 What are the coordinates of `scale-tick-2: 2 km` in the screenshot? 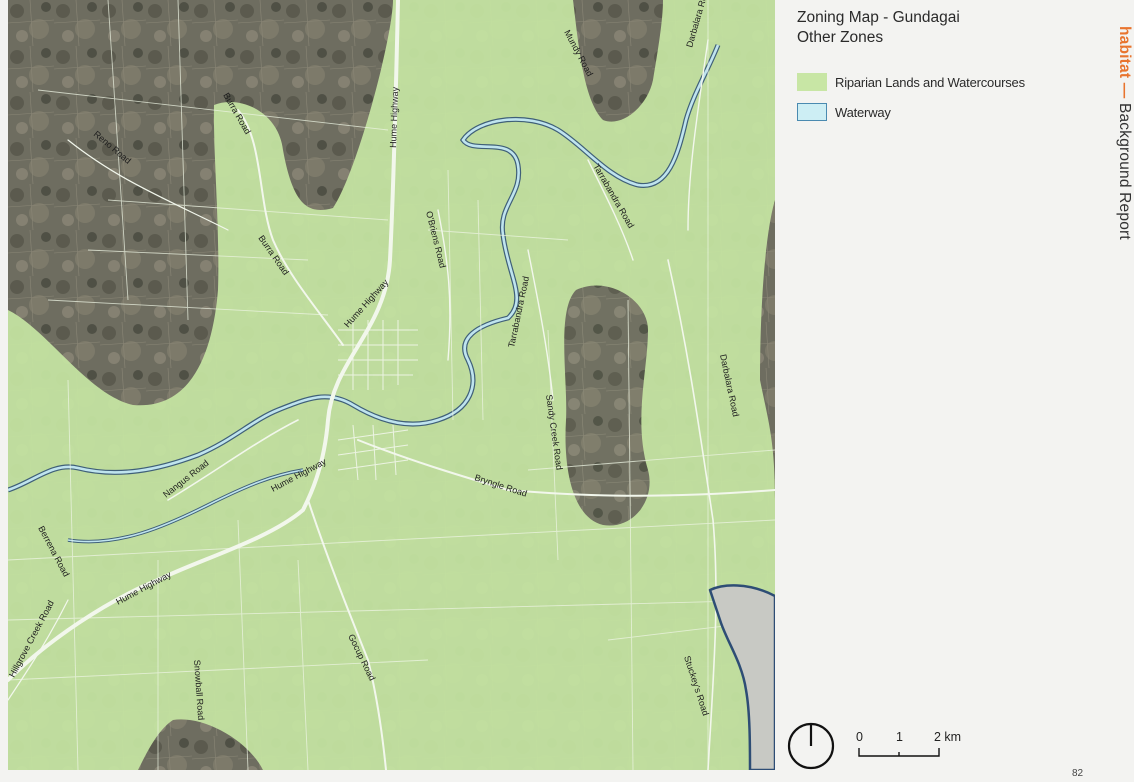 It's located at (948, 737).